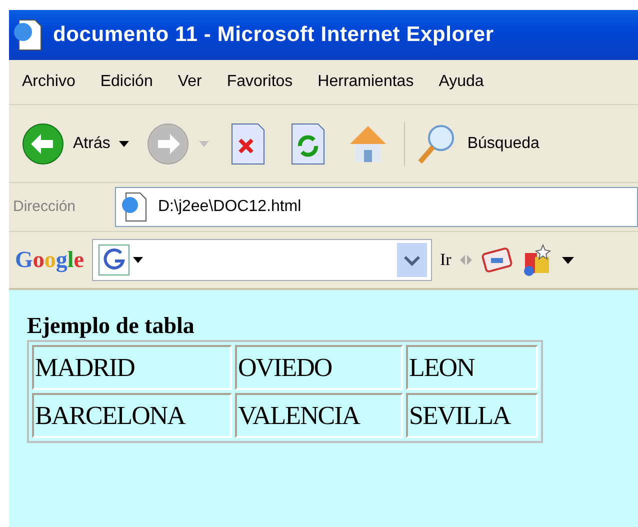  I want to click on google-logo: Google, so click(49, 260).